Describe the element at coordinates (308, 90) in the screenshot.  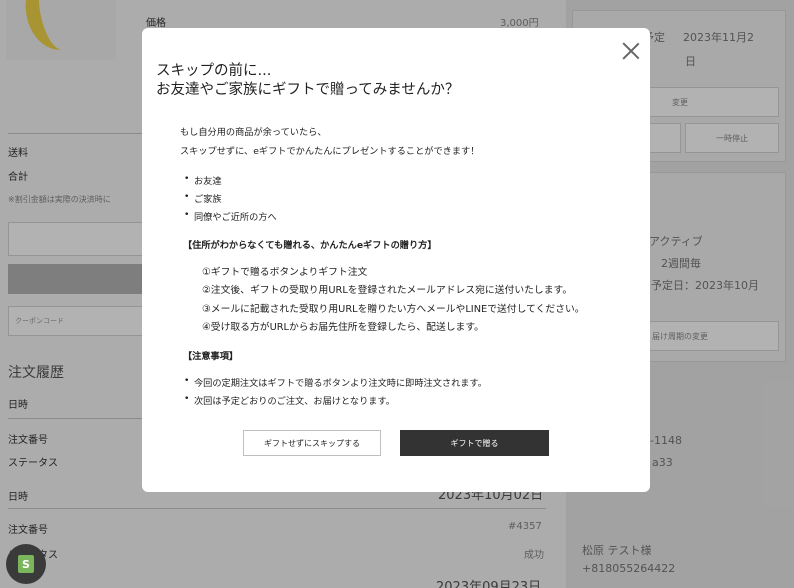
I see `modal-title-line2: お友達やご家族にギフトで贈ってみませんか？` at that location.